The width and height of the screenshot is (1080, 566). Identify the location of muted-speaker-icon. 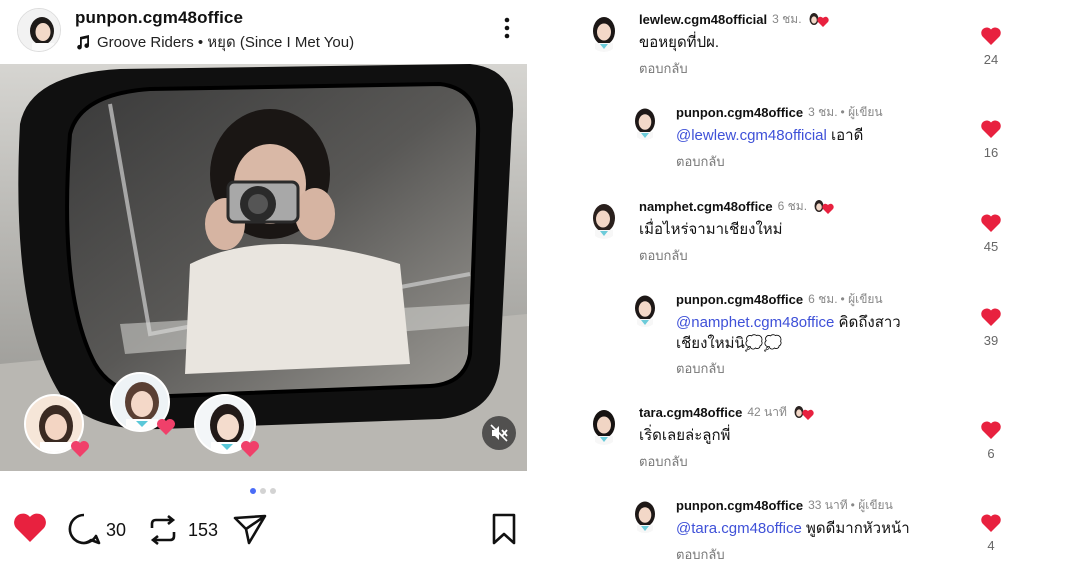
(499, 433).